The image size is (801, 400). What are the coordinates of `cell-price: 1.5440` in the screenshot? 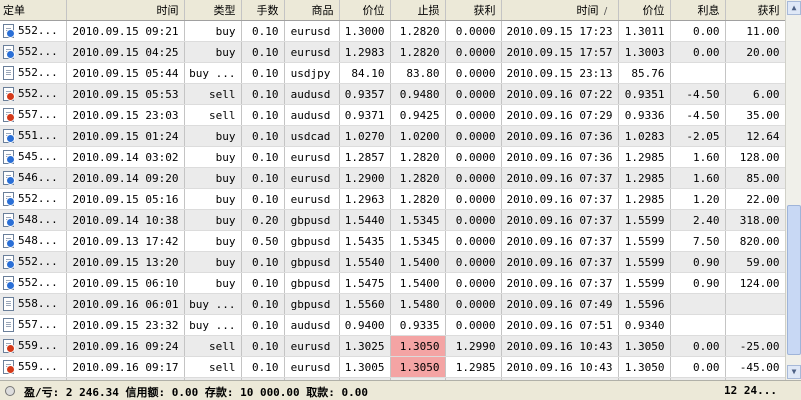 It's located at (365, 220).